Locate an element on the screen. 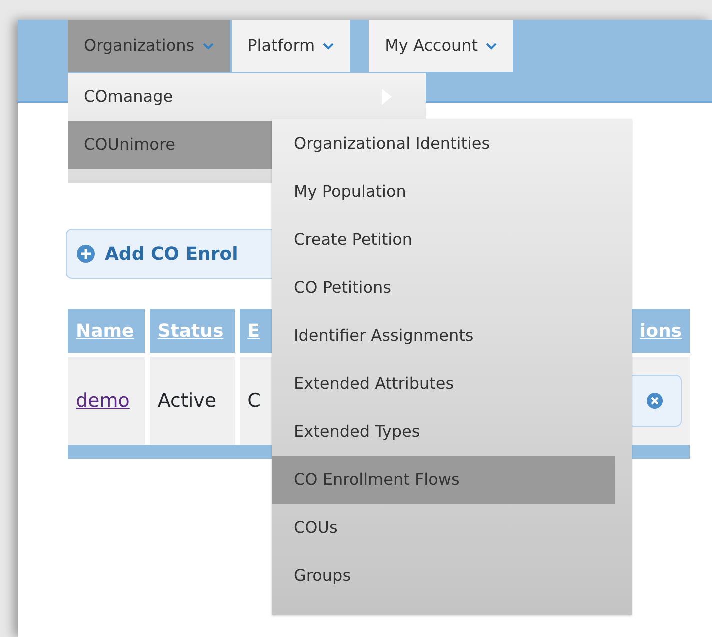 This screenshot has width=712, height=637. menu-item: CO Enrollment Flows is located at coordinates (443, 480).